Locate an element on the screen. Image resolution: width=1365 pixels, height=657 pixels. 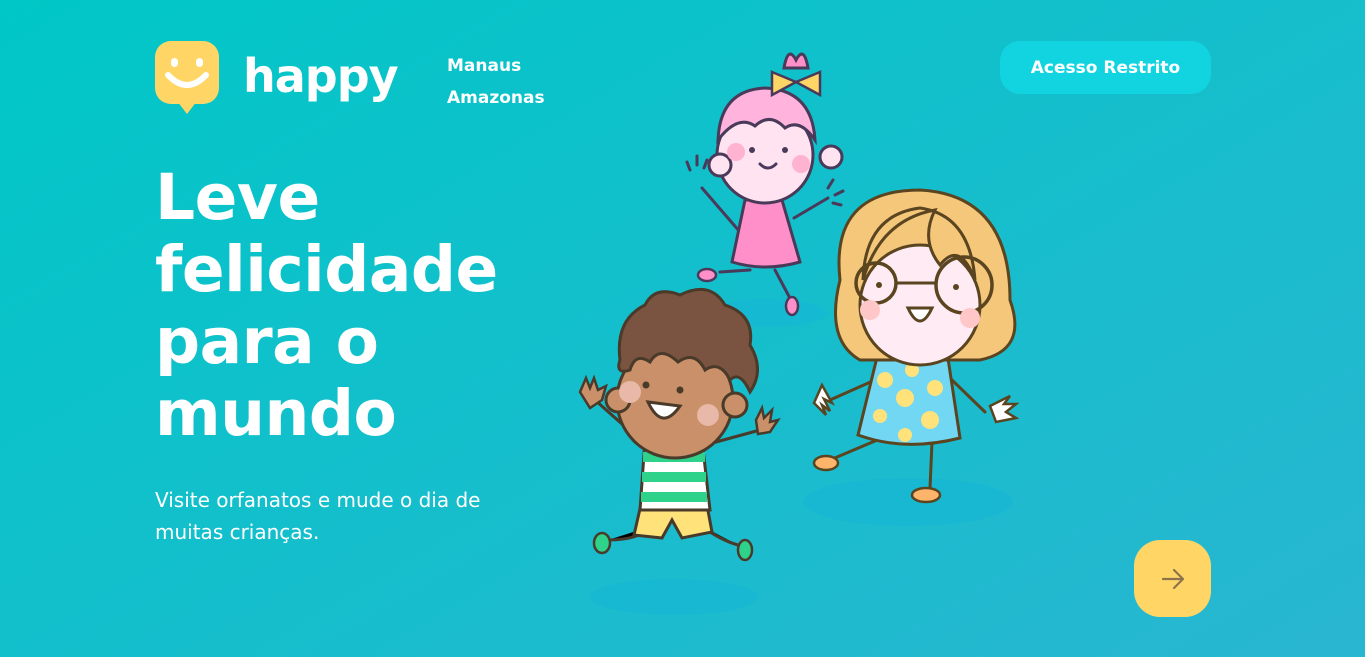
arrow-right-icon is located at coordinates (1172, 578).